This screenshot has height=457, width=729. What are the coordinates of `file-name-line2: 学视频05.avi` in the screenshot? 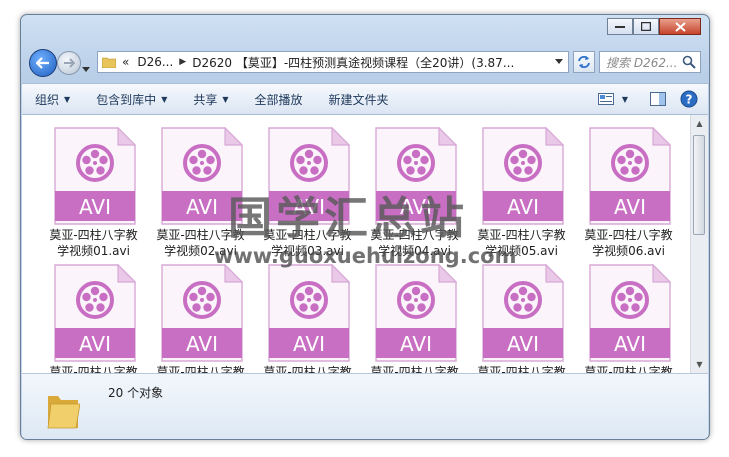 It's located at (521, 251).